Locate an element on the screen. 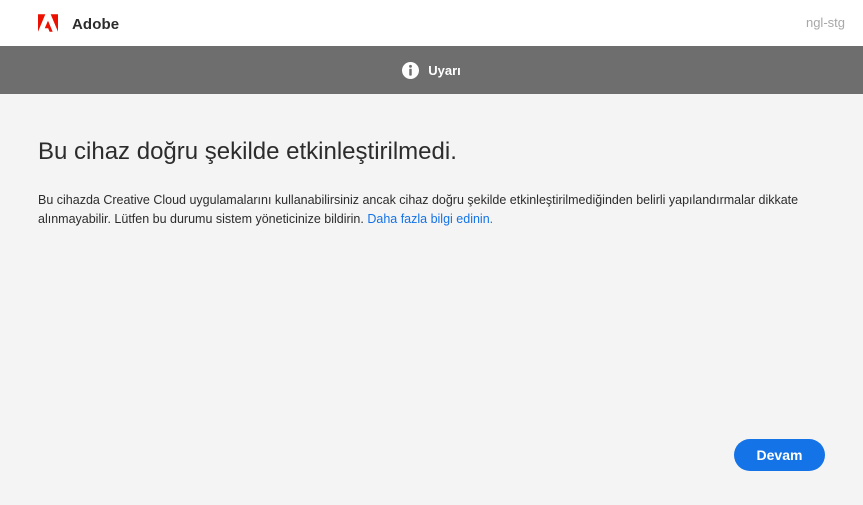 Image resolution: width=863 pixels, height=505 pixels. continue-button: Devam is located at coordinates (779, 455).